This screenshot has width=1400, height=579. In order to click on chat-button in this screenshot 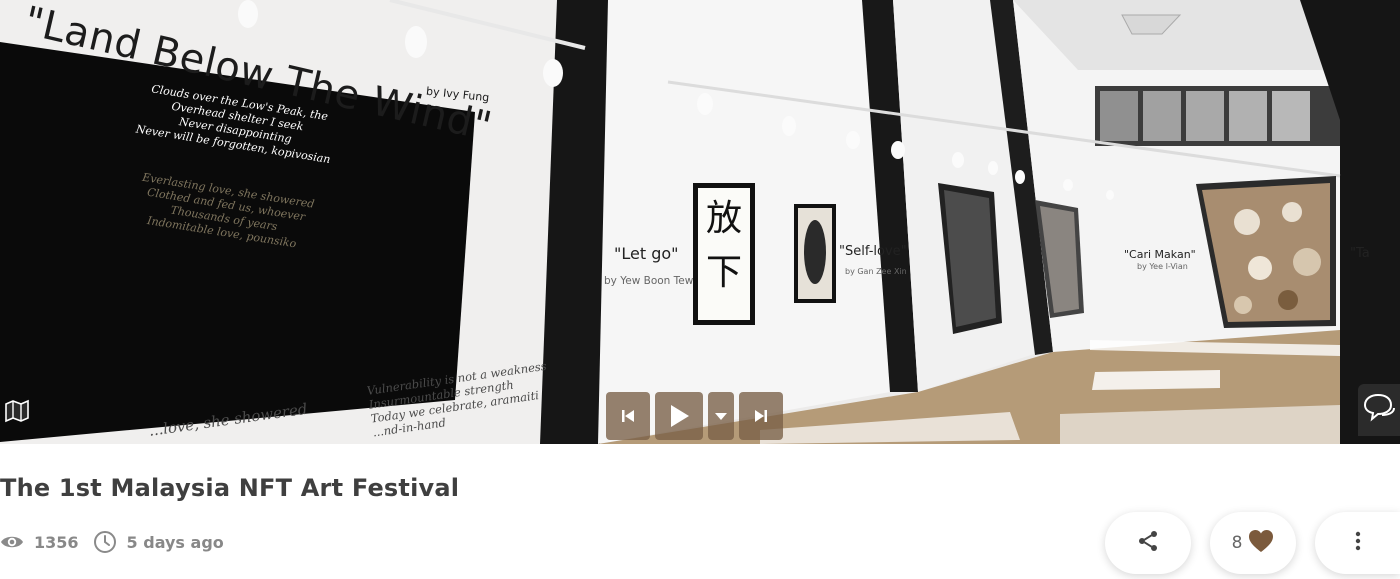, I will do `click(1379, 410)`.